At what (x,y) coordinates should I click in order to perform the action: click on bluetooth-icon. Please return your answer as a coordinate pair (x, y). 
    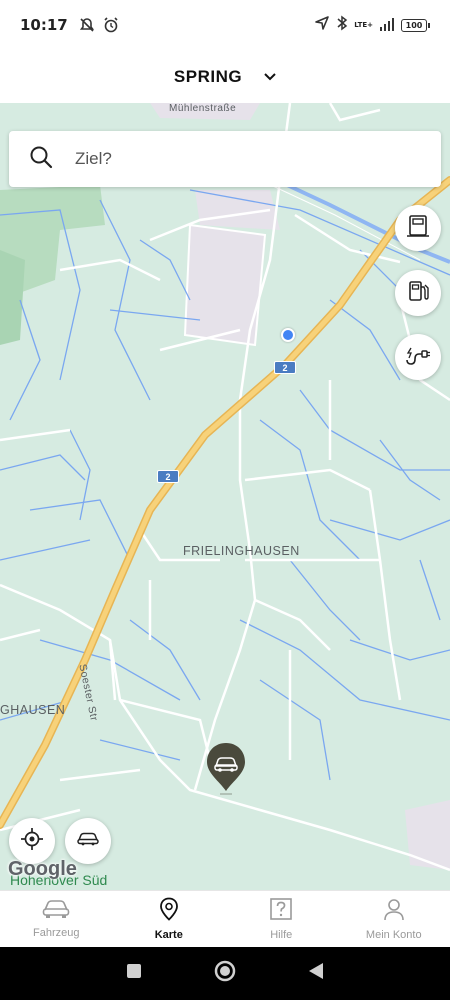
    Looking at the image, I should click on (342, 25).